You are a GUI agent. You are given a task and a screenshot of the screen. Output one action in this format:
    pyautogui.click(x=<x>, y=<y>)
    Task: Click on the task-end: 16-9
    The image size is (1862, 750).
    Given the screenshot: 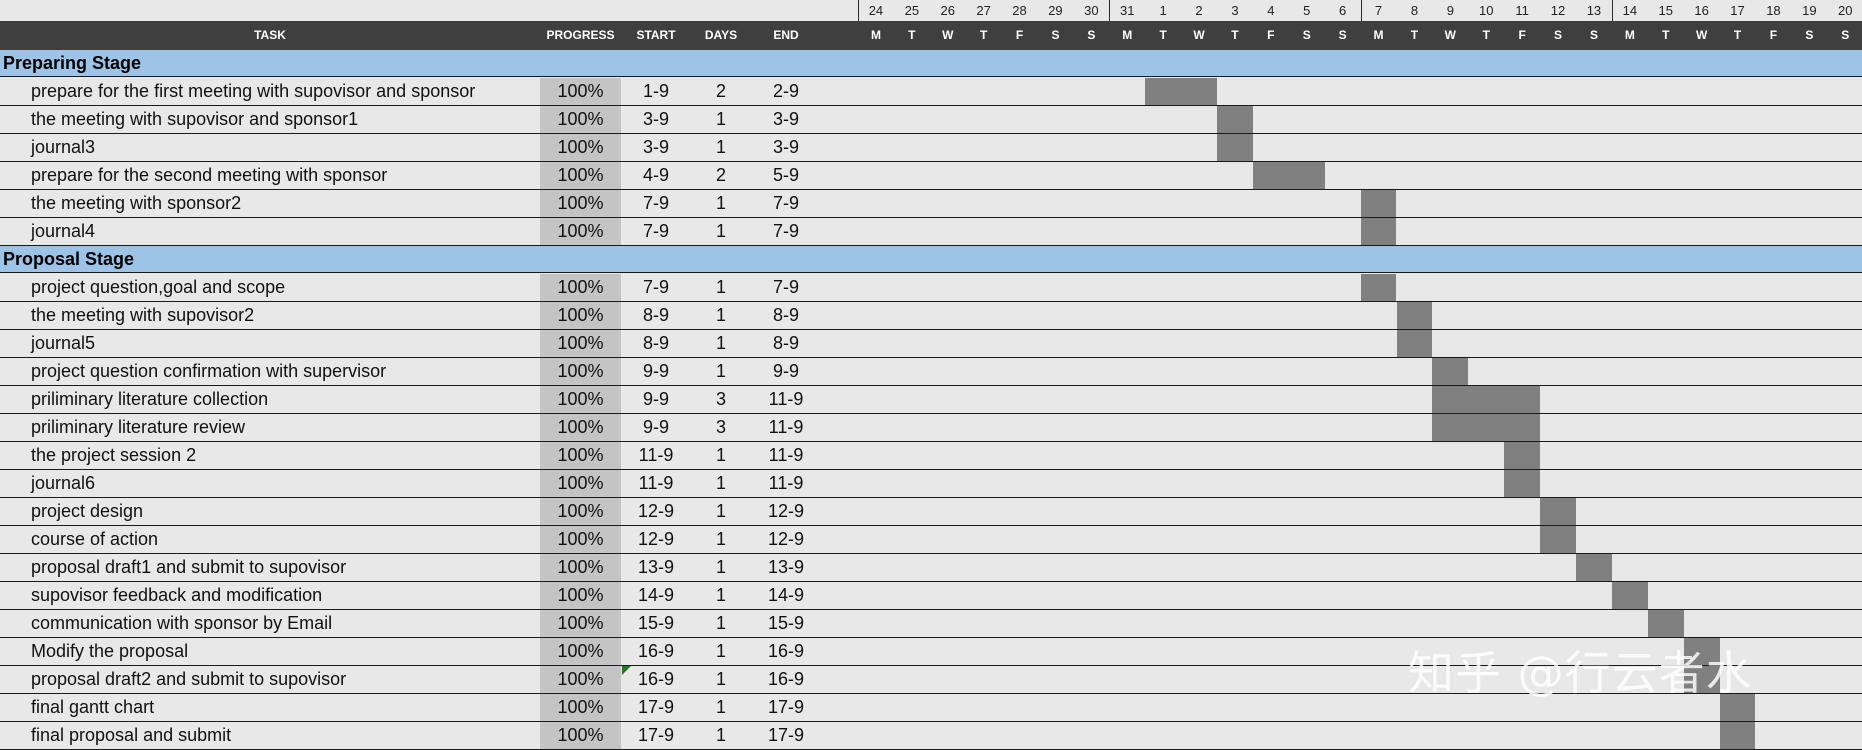 What is the action you would take?
    pyautogui.click(x=786, y=651)
    